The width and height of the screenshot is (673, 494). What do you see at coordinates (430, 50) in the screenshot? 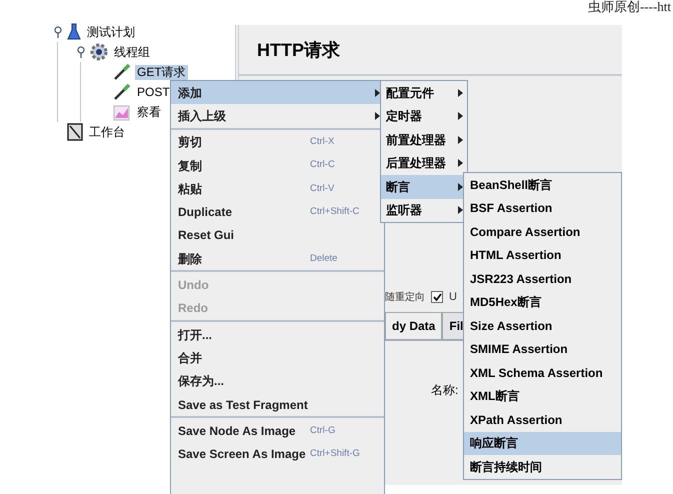
I see `panel-title: HTTP请求` at bounding box center [430, 50].